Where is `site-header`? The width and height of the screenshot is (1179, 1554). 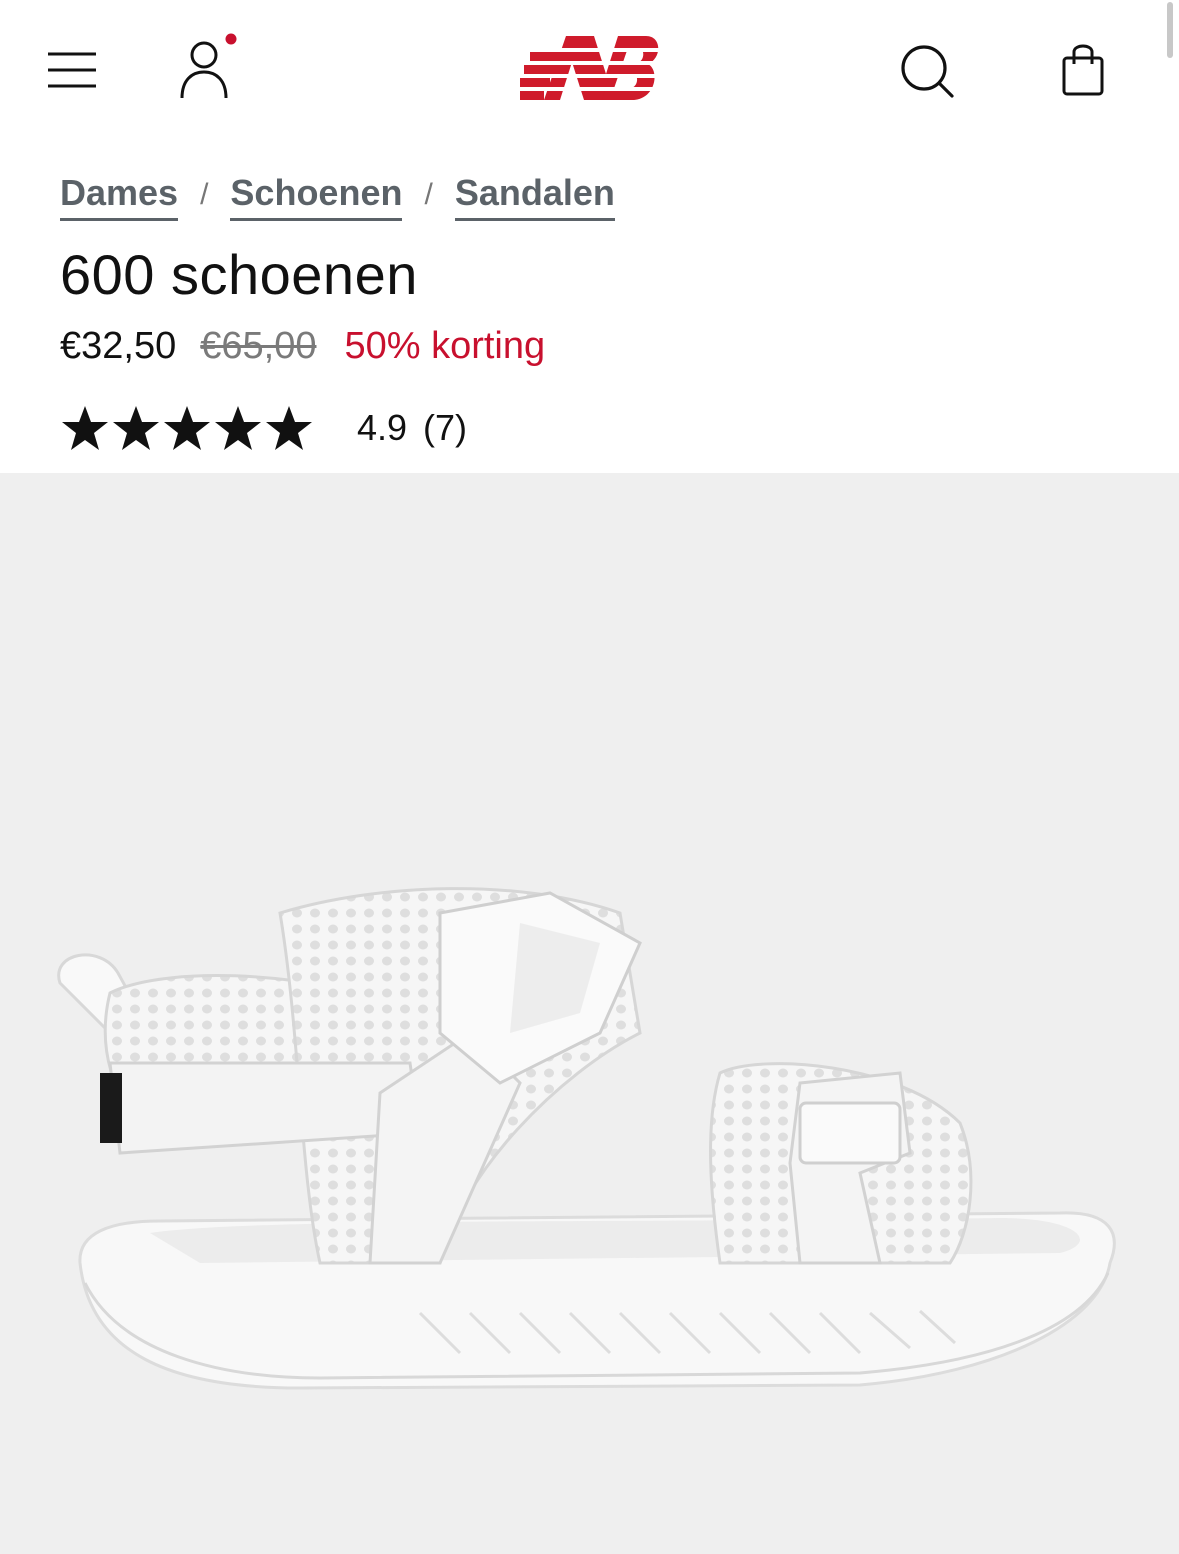
site-header is located at coordinates (589, 70).